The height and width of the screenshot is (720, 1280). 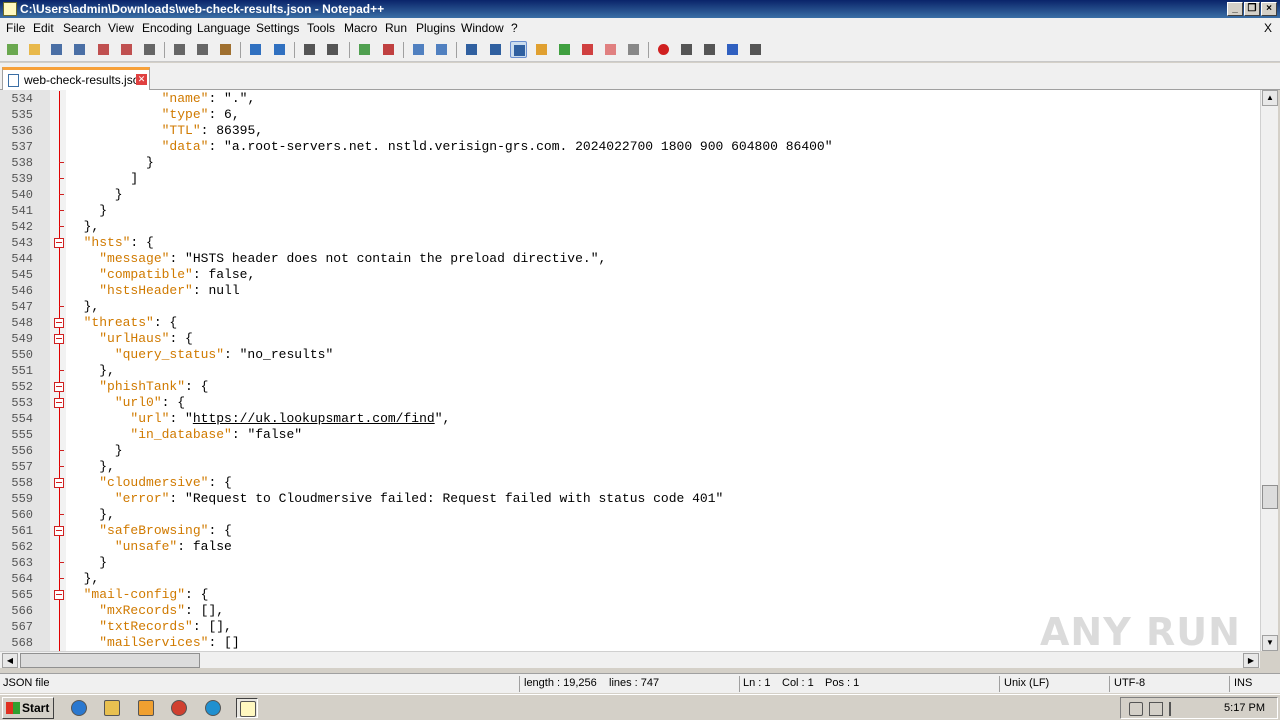 I want to click on code-line: 547 },, so click(x=630, y=307).